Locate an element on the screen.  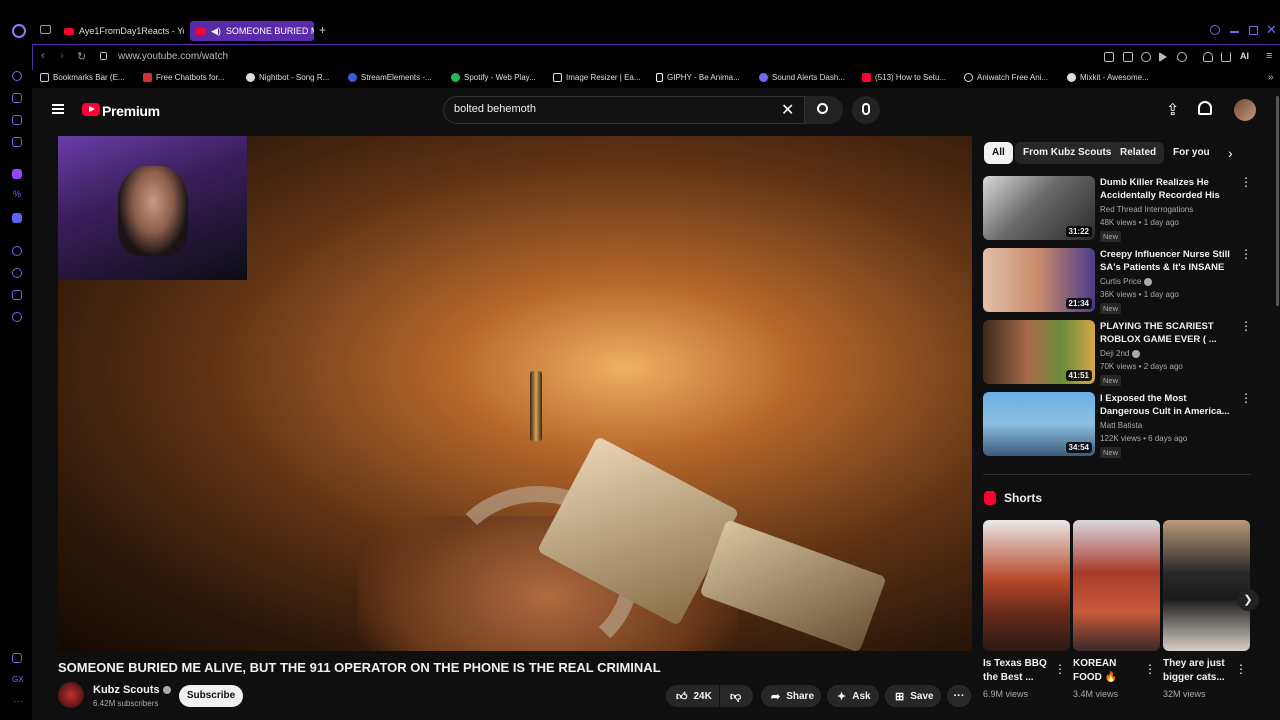
notifications-bell-icon is located at coordinates (1205, 108).